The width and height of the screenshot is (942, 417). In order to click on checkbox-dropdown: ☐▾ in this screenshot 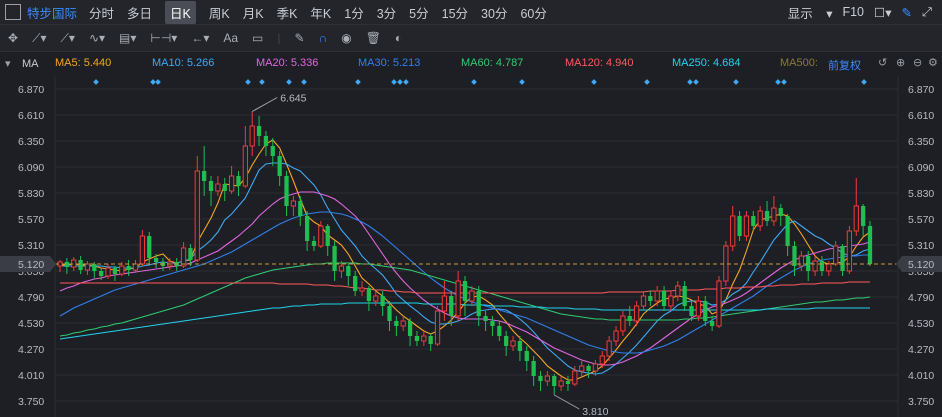, I will do `click(882, 12)`.